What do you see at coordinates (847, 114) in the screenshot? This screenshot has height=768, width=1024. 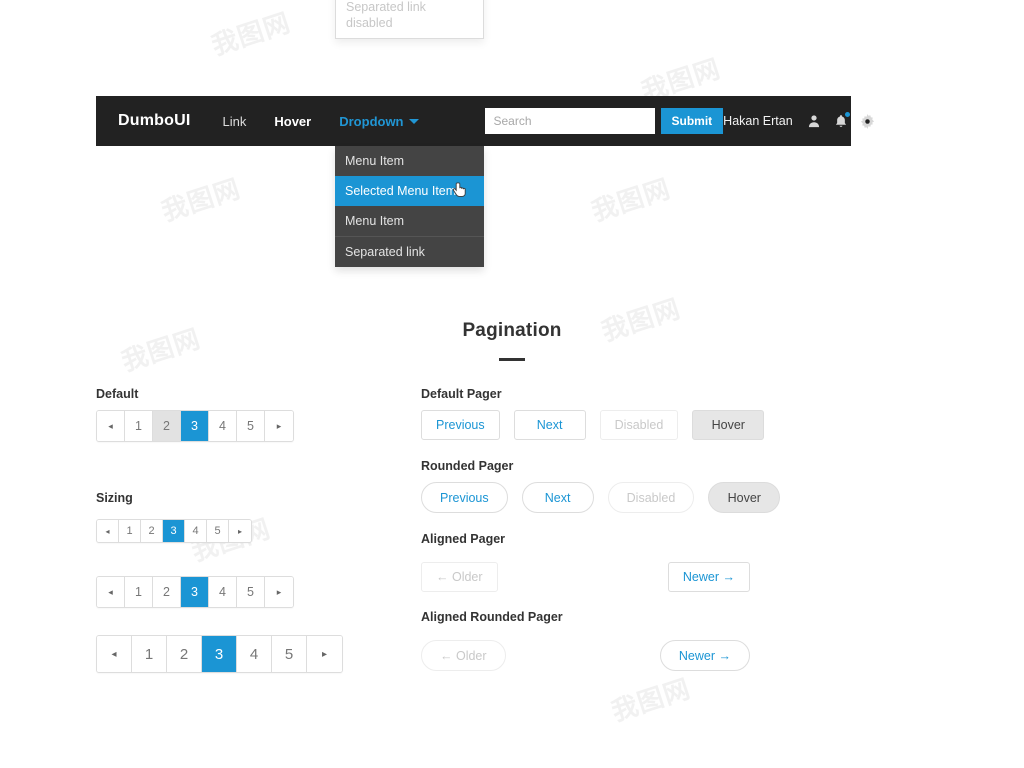 I see `notification-badge-dot` at bounding box center [847, 114].